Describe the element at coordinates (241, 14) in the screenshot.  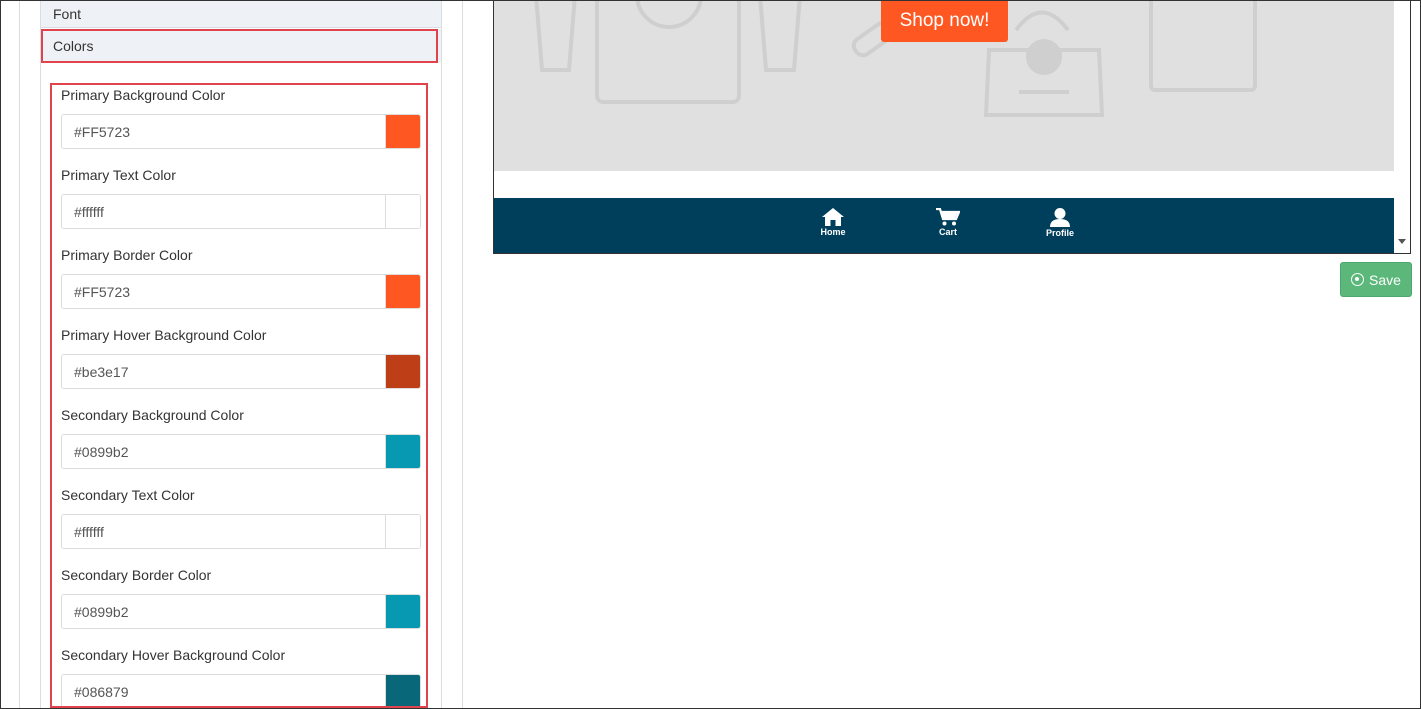
I see `section-font-header: Font` at that location.